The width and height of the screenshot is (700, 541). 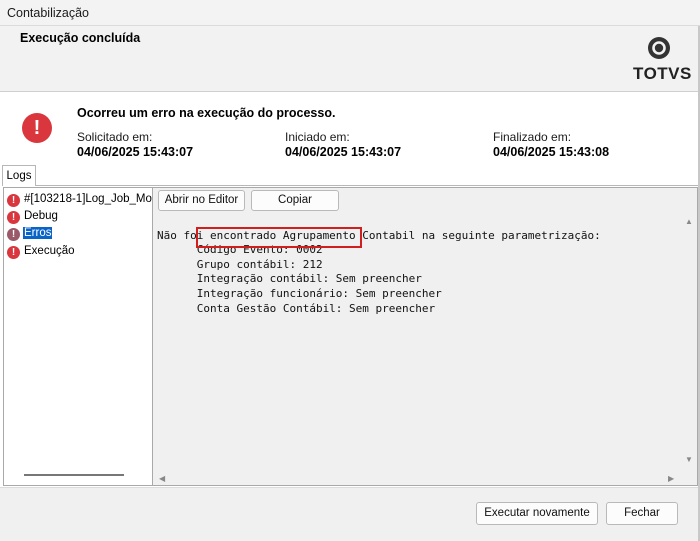 What do you see at coordinates (49, 251) in the screenshot?
I see `tree-item-label: Execução` at bounding box center [49, 251].